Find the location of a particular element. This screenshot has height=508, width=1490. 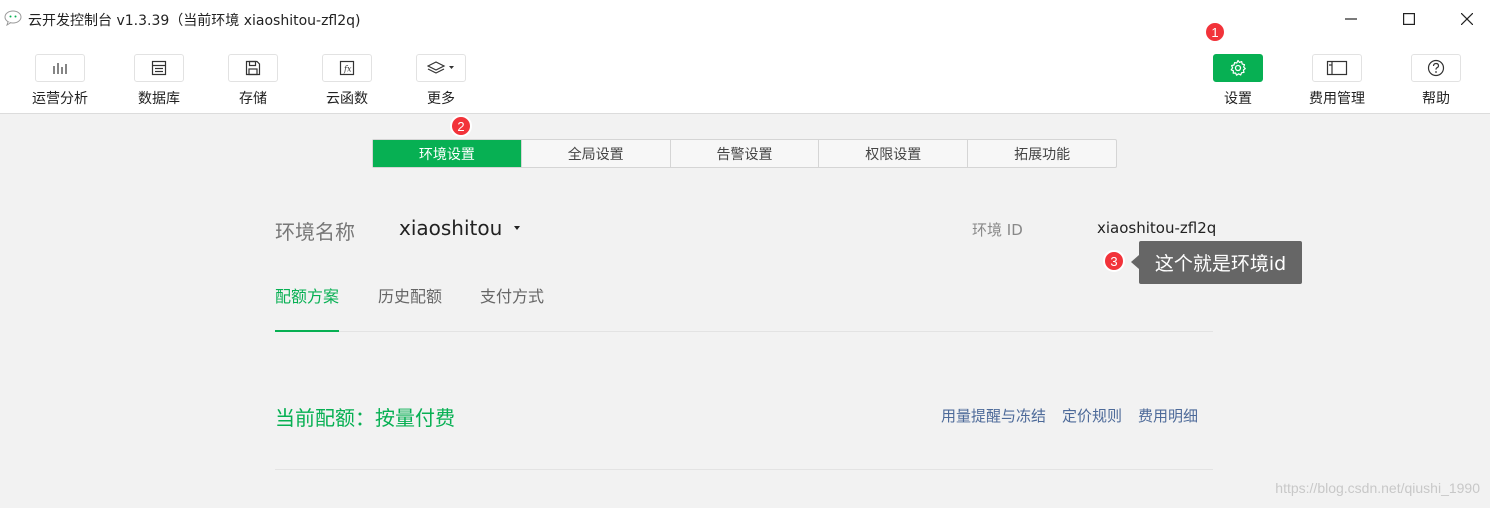

env-name-select: xiaoshitou is located at coordinates (460, 228).